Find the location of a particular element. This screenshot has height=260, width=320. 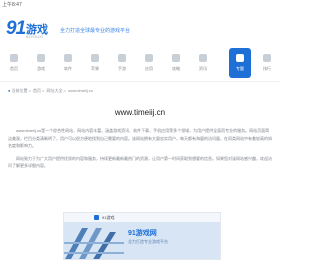

site-header: 91 游戏 91YOUXI 全力打造全球最专业的游戏平台 is located at coordinates (140, 27).